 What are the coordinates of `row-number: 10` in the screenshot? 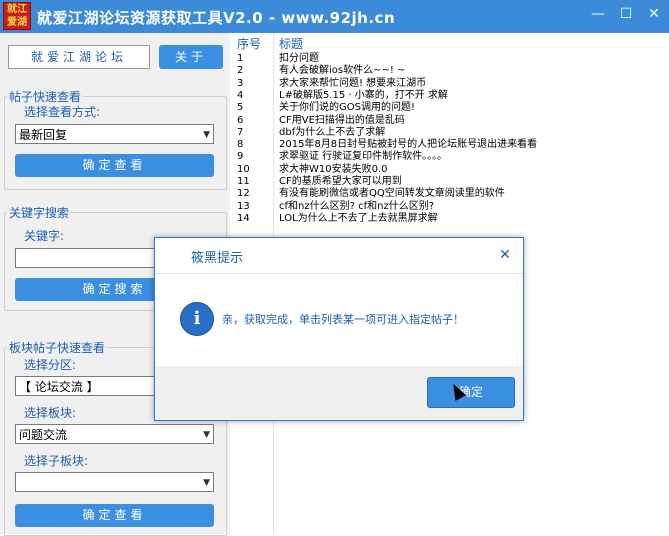 It's located at (243, 169).